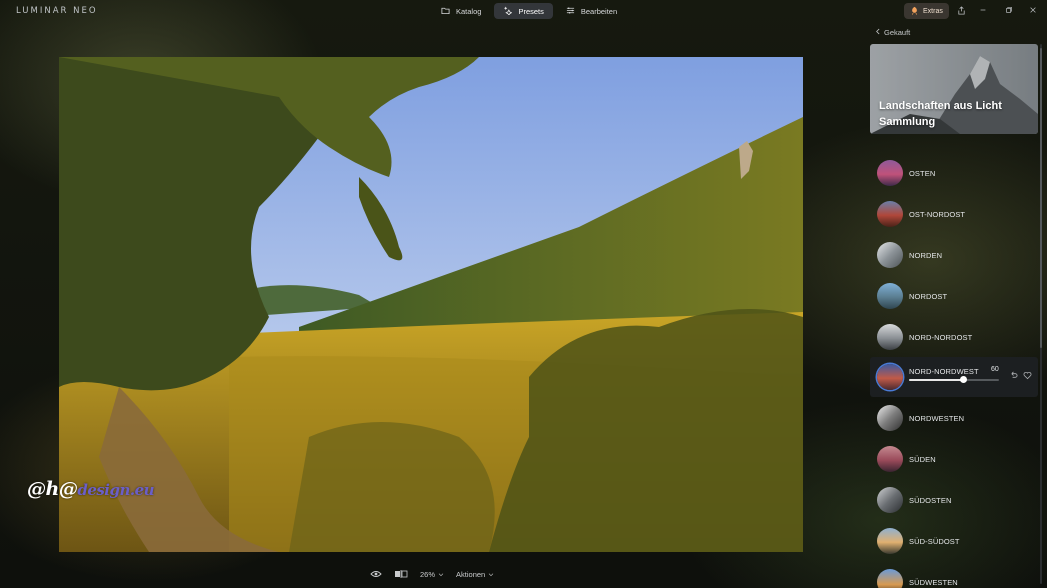  I want to click on preset-label: SÜDEN, so click(922, 459).